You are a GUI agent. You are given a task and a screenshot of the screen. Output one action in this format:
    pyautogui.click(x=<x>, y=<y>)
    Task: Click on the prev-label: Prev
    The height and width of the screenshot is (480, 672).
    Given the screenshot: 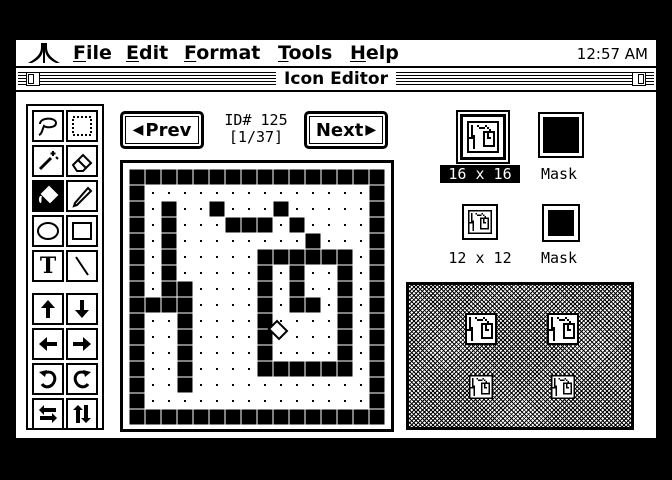 What is the action you would take?
    pyautogui.click(x=168, y=130)
    